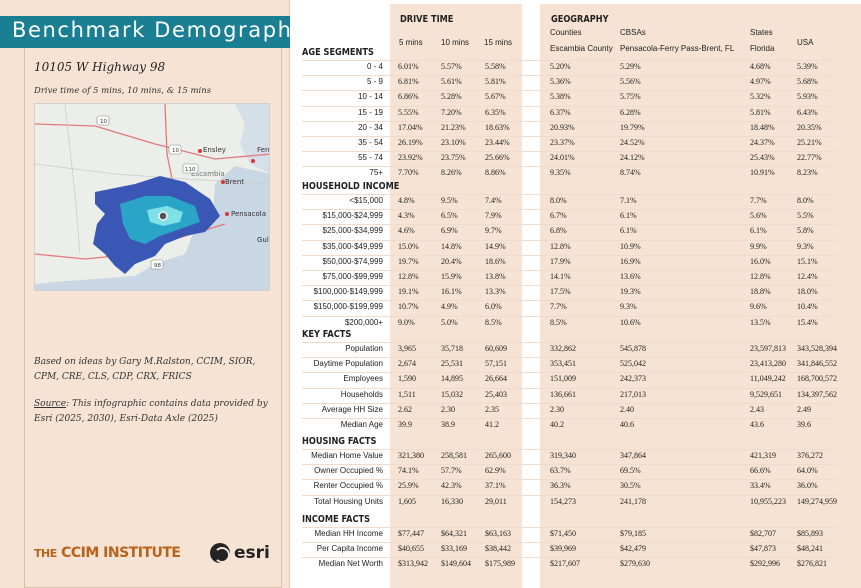  I want to click on page-title: Benchmark Demographics, so click(169, 30).